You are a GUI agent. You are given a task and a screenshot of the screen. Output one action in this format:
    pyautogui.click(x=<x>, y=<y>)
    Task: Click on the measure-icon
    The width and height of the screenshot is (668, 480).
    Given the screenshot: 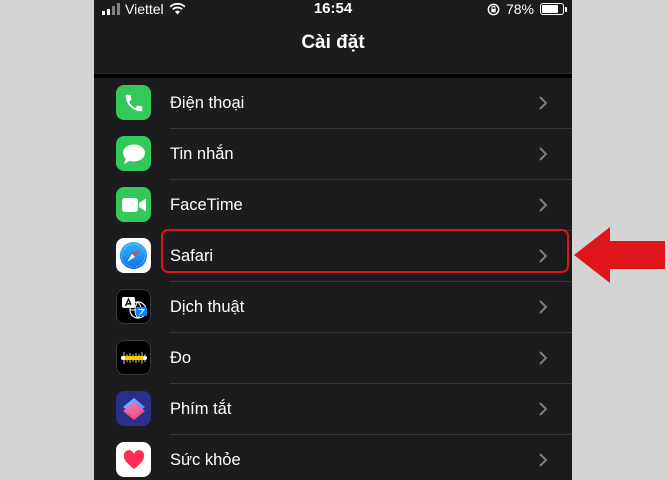 What is the action you would take?
    pyautogui.click(x=133, y=357)
    